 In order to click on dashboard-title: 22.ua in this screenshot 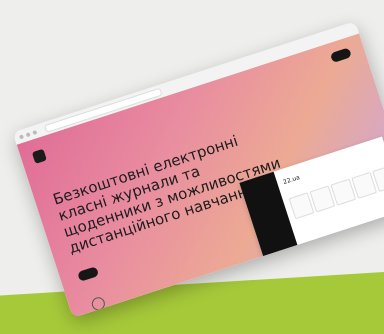, I will do `click(291, 180)`.